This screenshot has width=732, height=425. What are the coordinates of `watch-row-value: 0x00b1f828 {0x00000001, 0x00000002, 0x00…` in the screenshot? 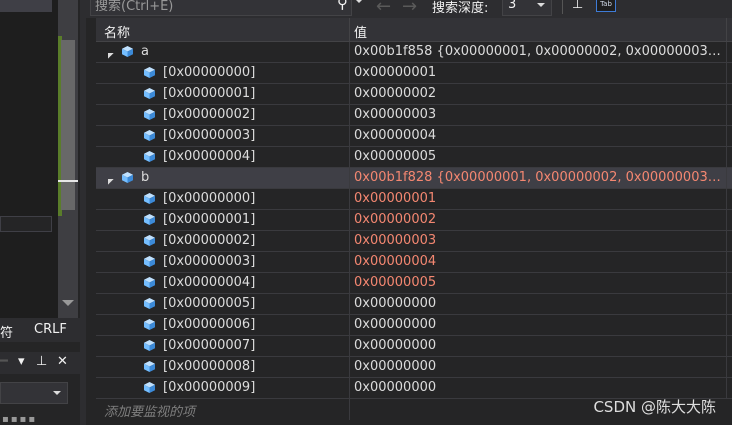 It's located at (539, 177).